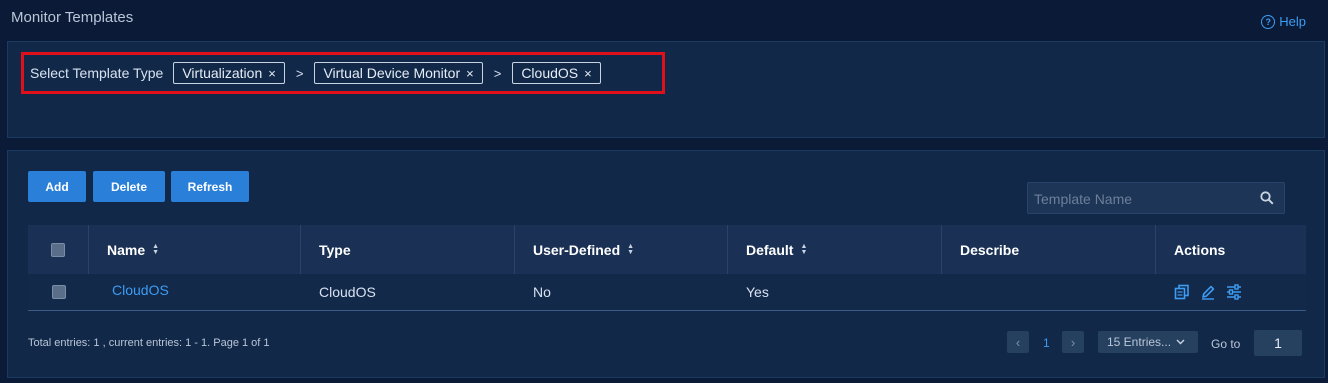 This screenshot has width=1328, height=383. Describe the element at coordinates (1234, 292) in the screenshot. I see `settings-sliders-icon` at that location.